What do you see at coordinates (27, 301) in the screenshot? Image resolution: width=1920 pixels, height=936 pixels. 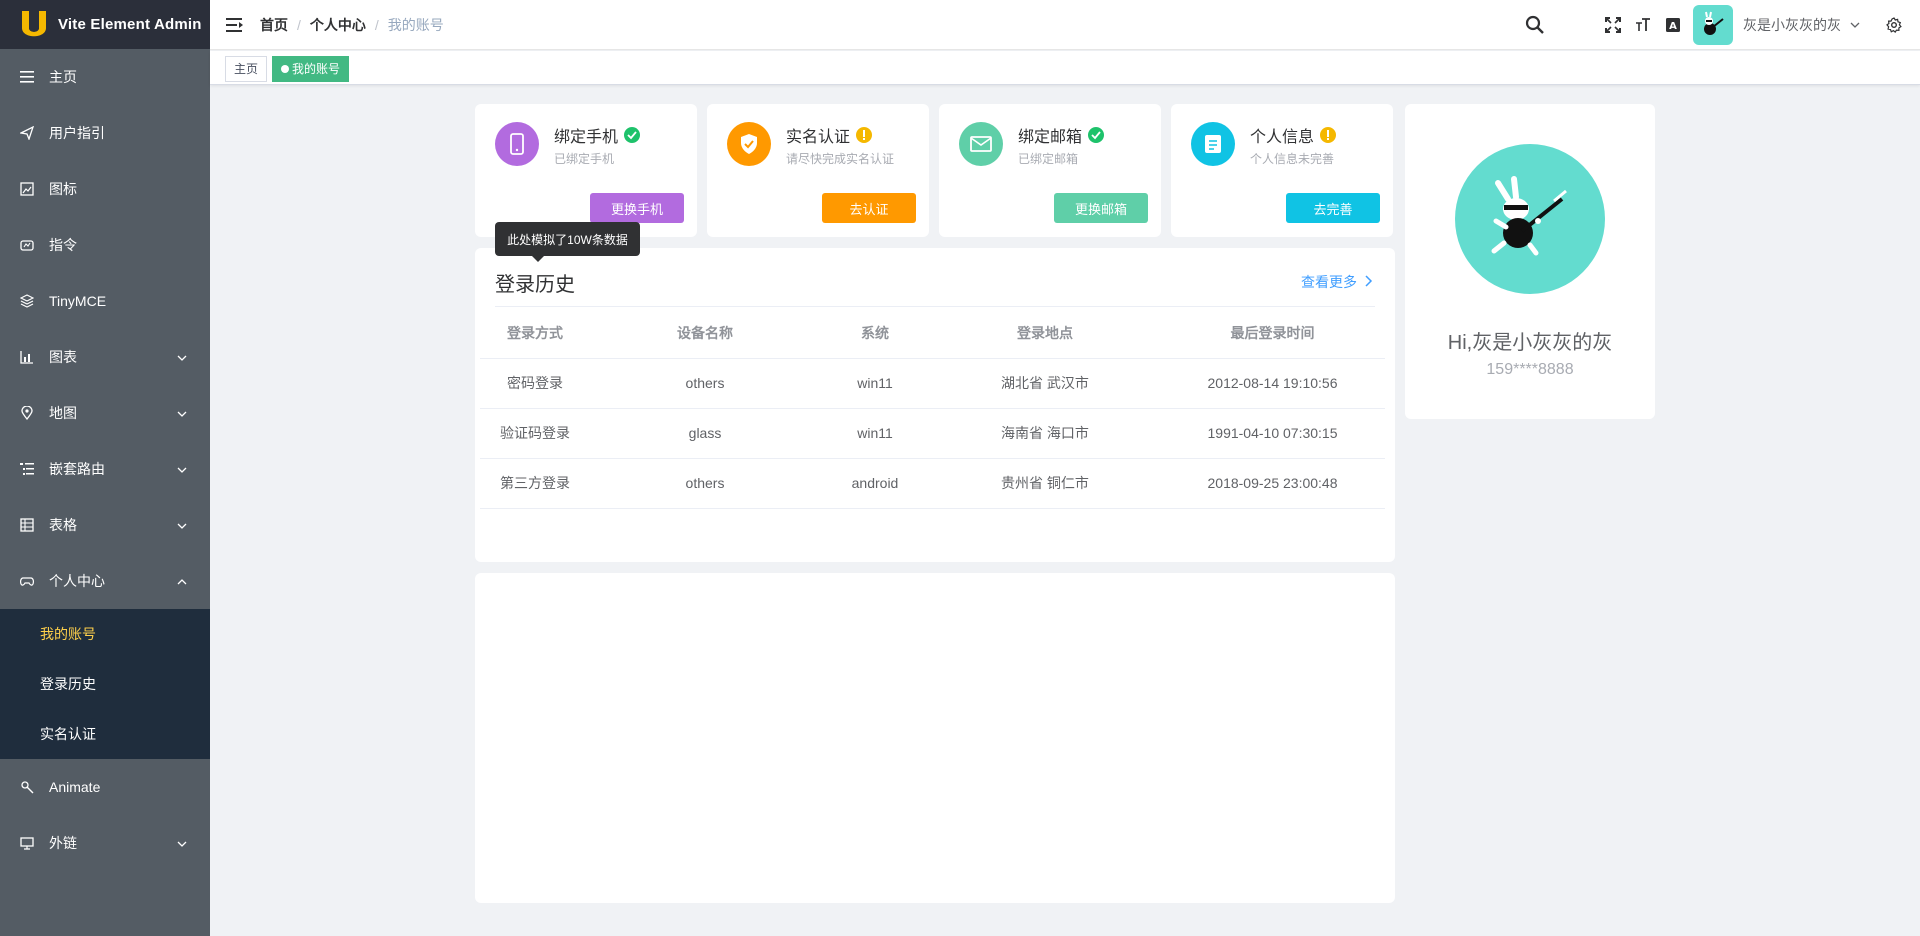 I see `layers-icon` at bounding box center [27, 301].